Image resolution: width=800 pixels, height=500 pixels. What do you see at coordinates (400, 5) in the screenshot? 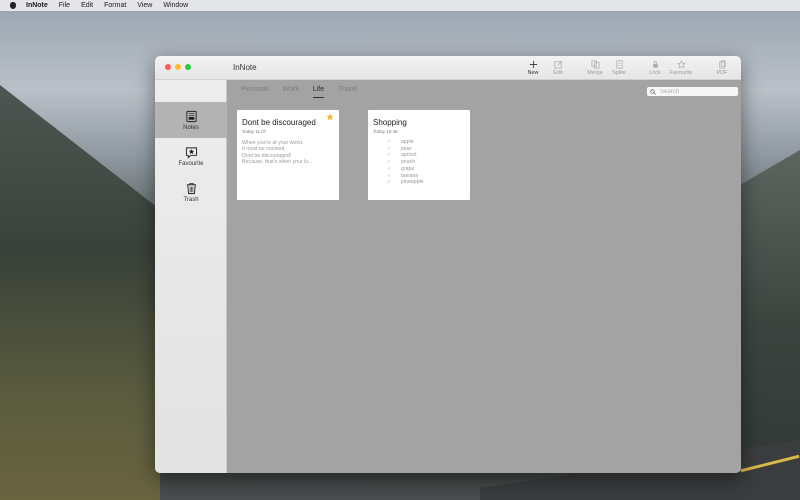
I see `menu-bar: InNote File Edit Format View Window` at bounding box center [400, 5].